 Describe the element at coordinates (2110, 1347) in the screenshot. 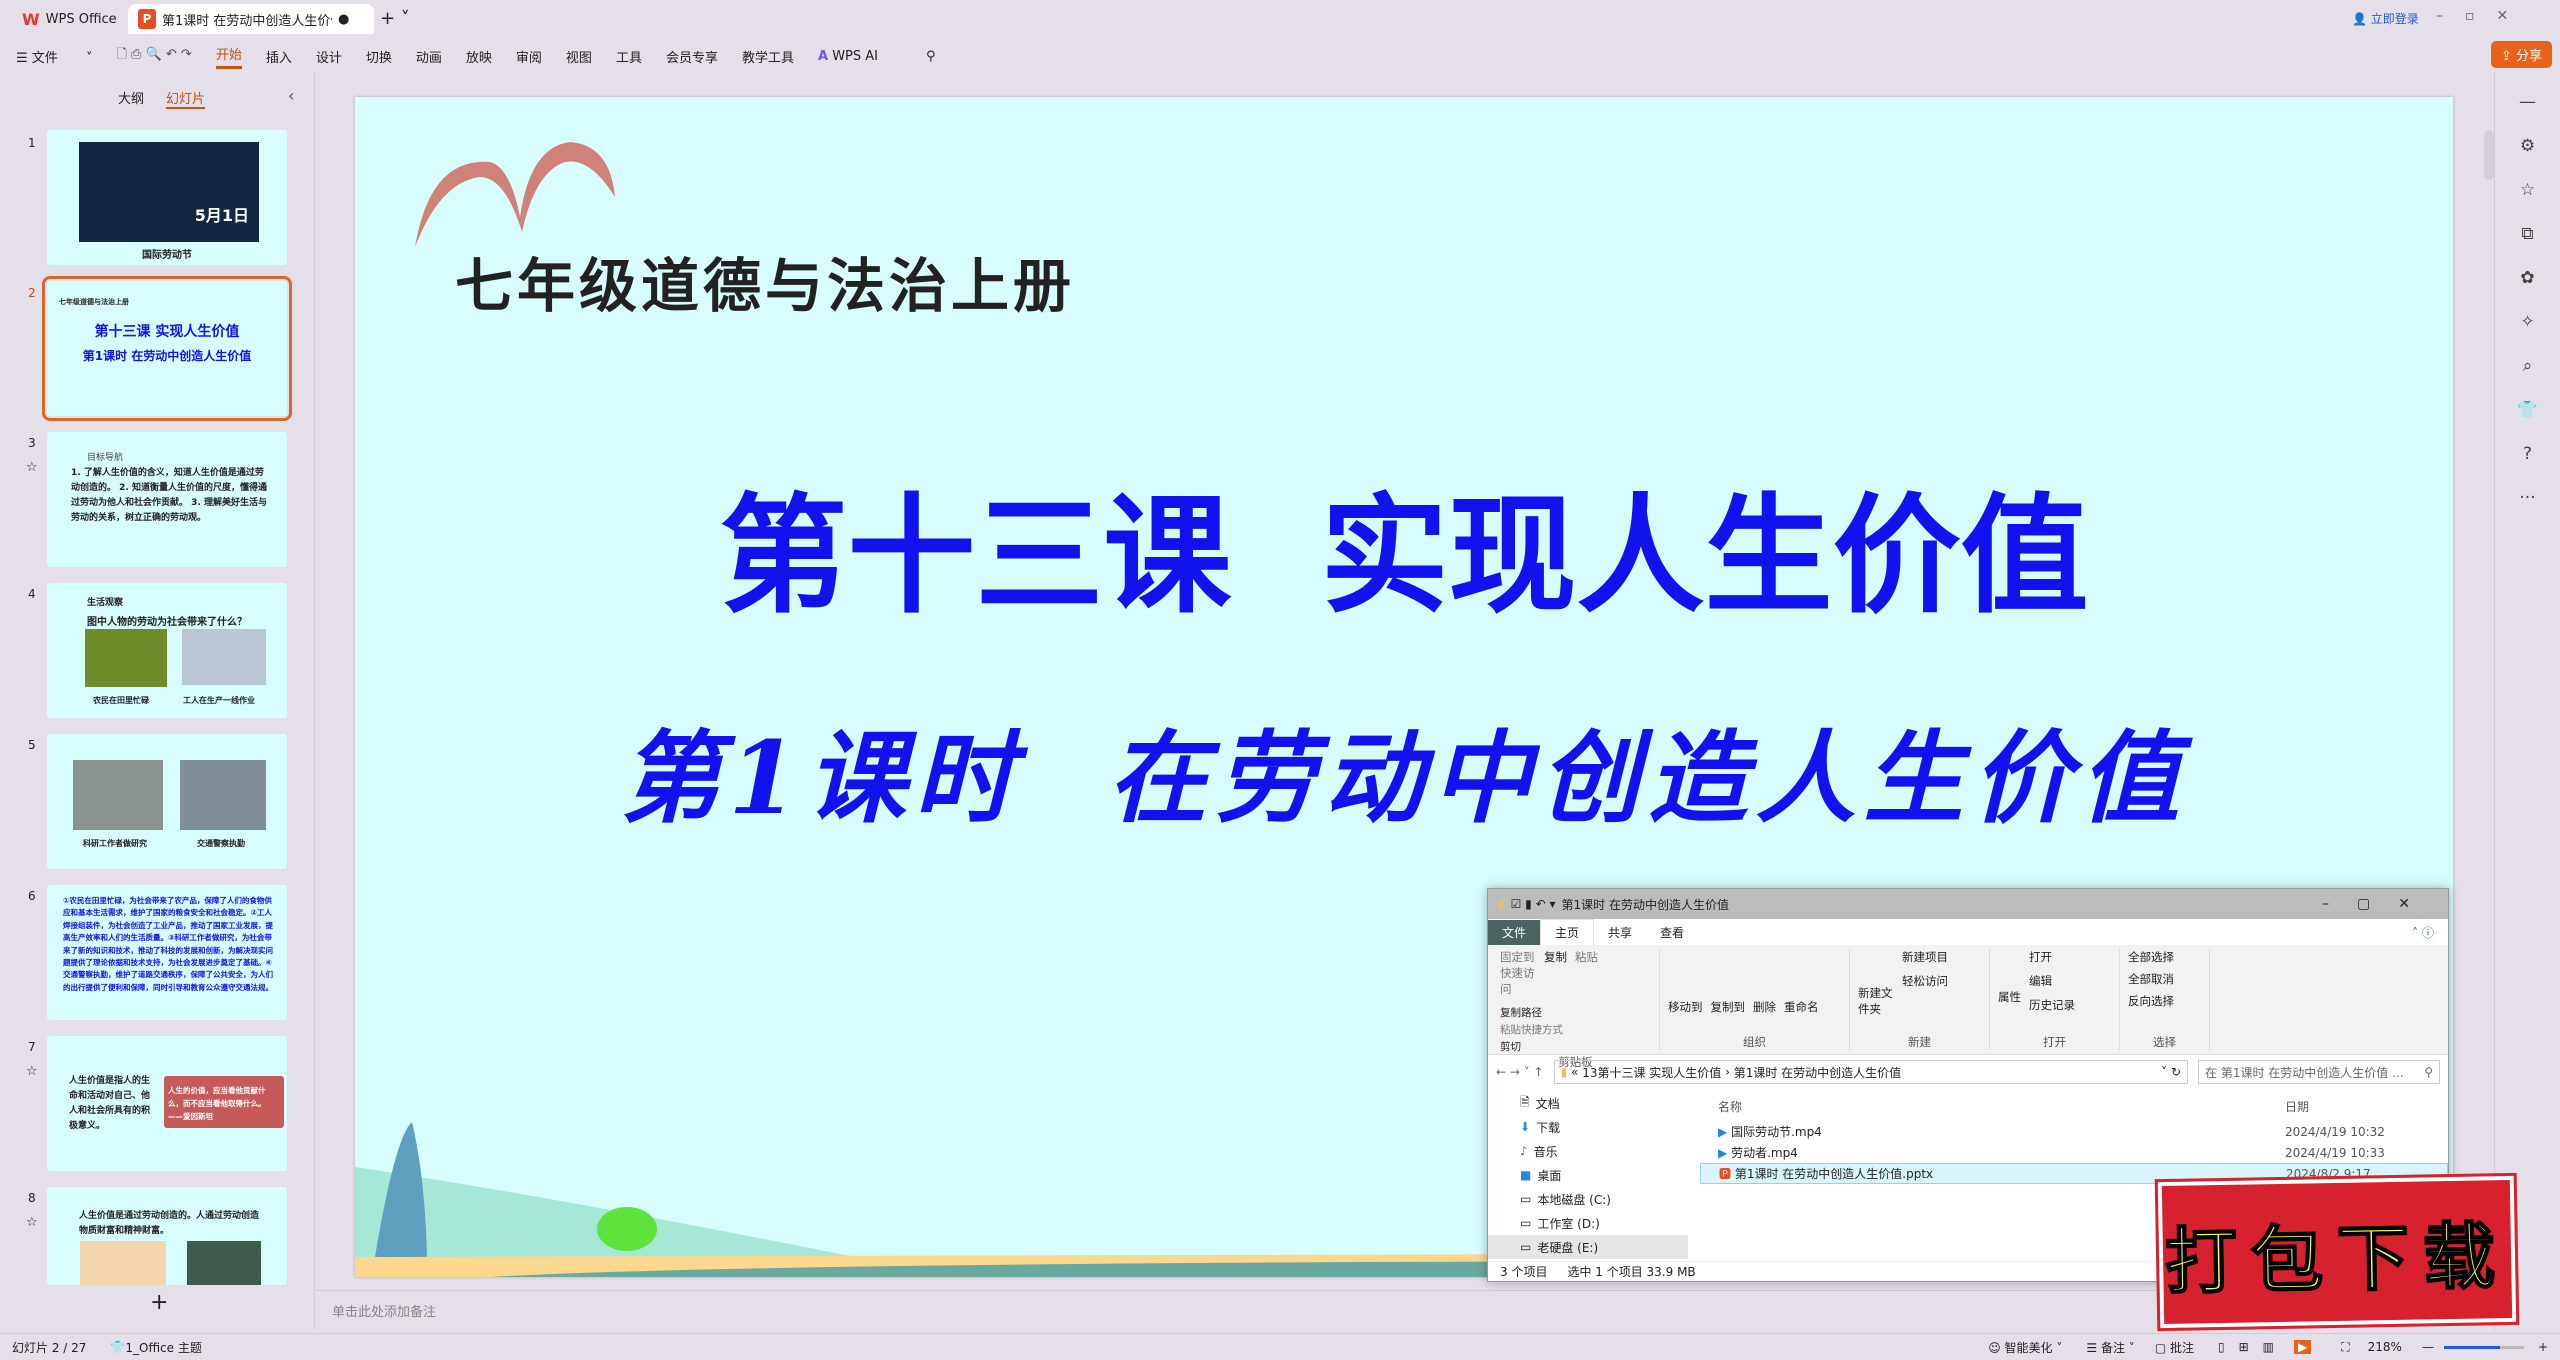

I see `notes-button: ☰ 备注 ˅` at that location.